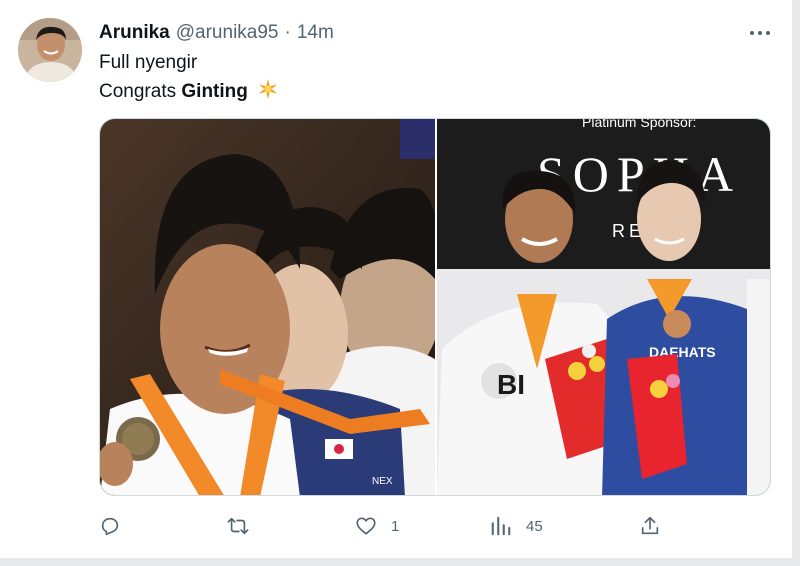  Describe the element at coordinates (377, 526) in the screenshot. I see `like-button: 1` at that location.